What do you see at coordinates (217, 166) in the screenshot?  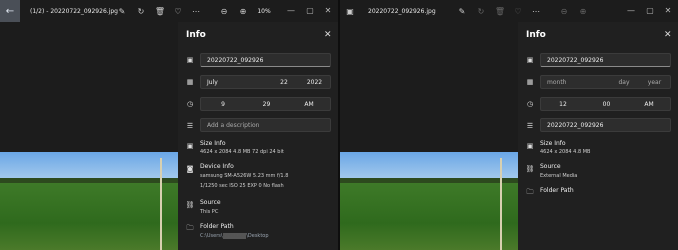 I see `device-info-label: Device Info` at bounding box center [217, 166].